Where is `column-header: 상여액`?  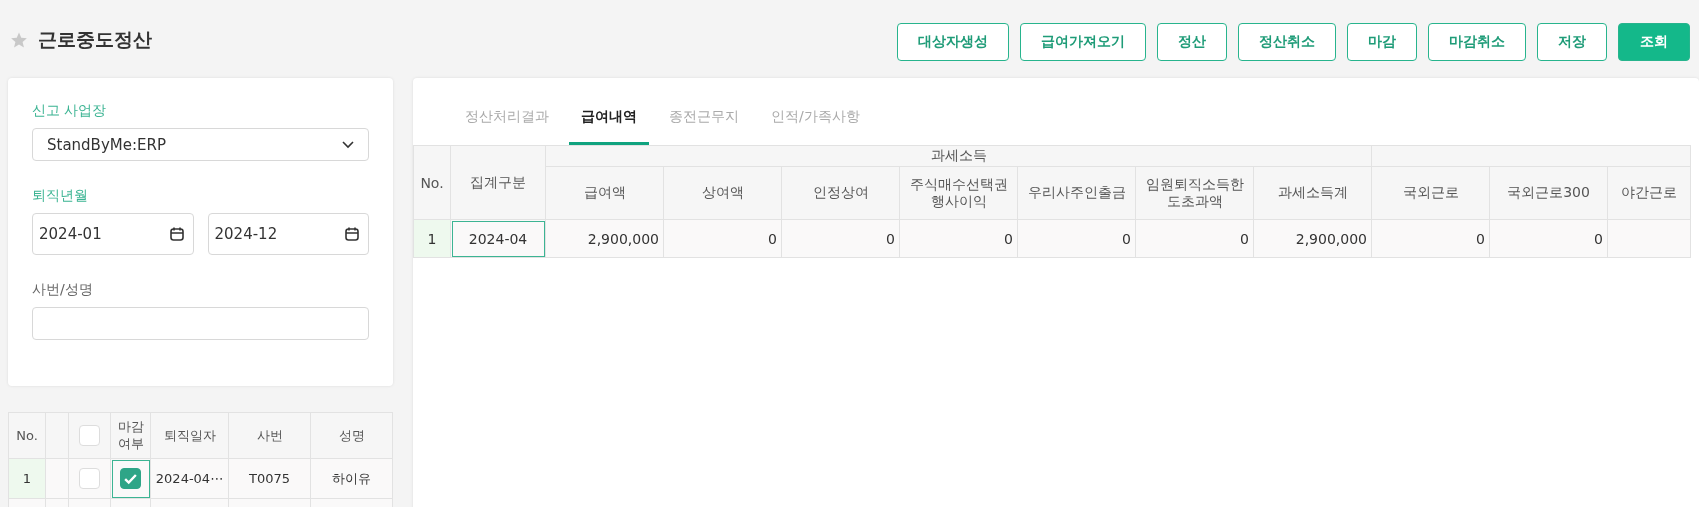 column-header: 상여액 is located at coordinates (722, 193).